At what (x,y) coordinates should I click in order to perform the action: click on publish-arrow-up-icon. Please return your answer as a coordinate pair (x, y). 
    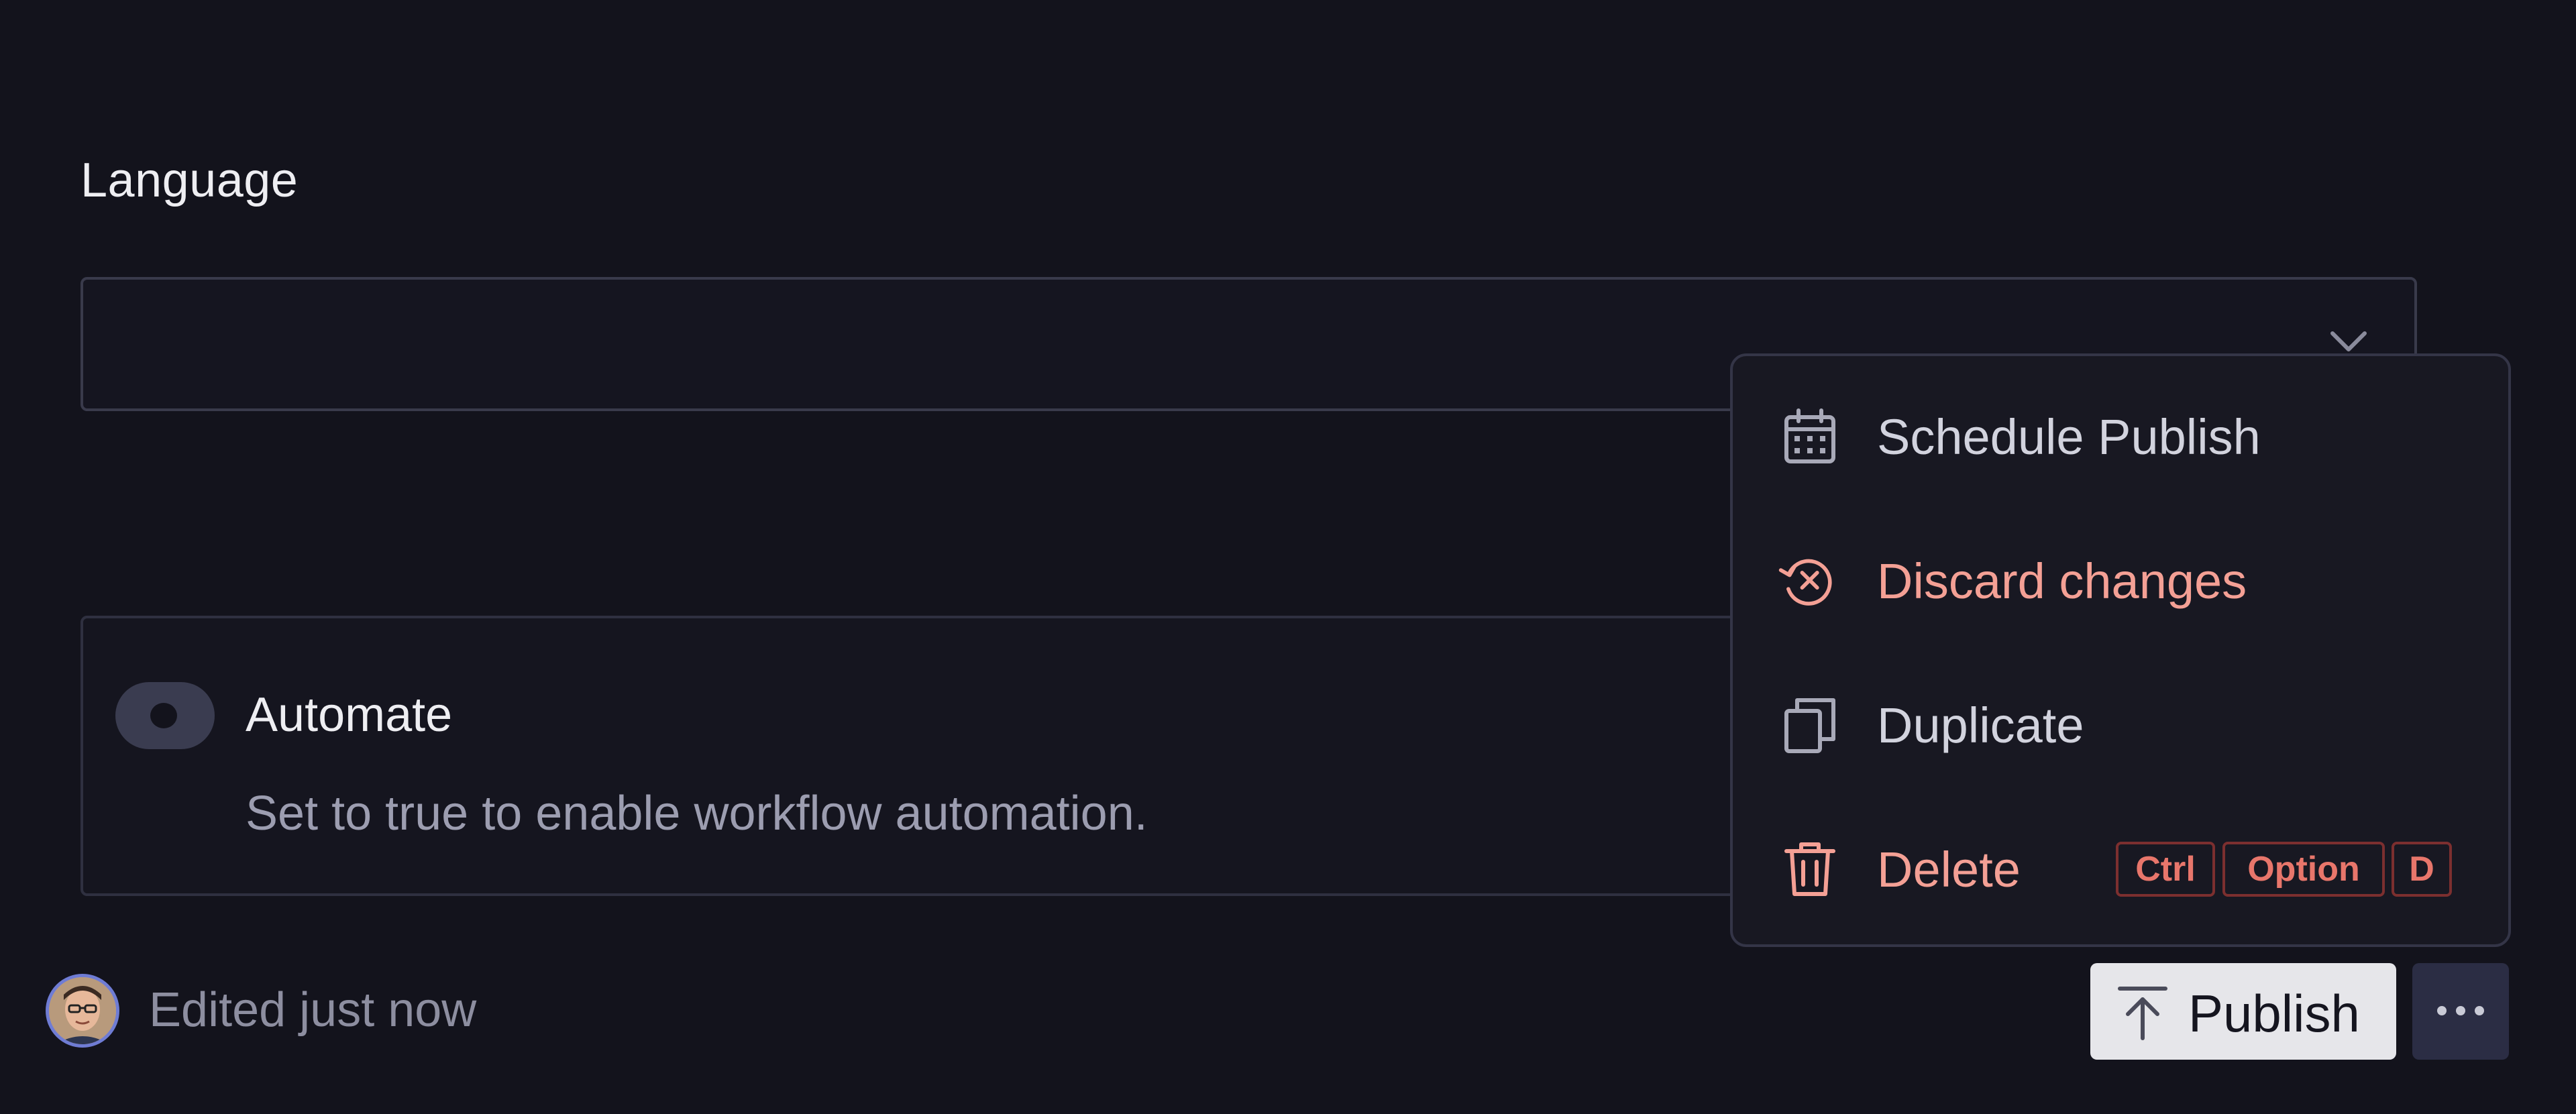
    Looking at the image, I should click on (2142, 1014).